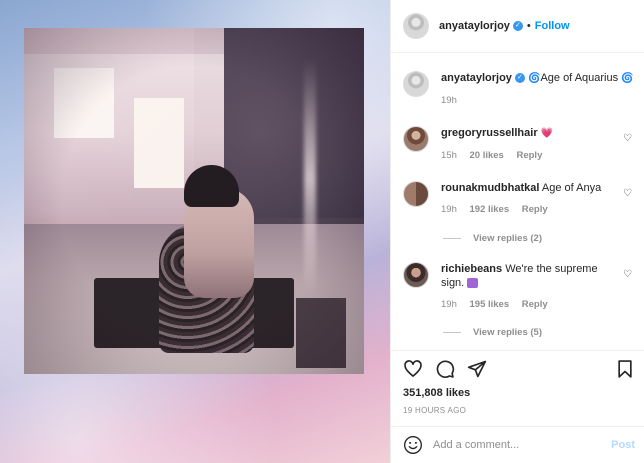  Describe the element at coordinates (476, 78) in the screenshot. I see `caption-username: anyataylorjoy` at that location.